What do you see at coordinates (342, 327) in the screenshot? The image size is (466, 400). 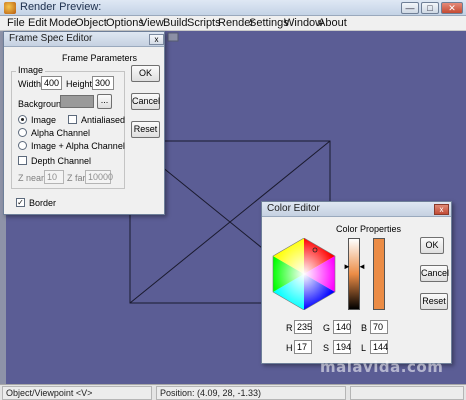 I see `g-field: 140` at bounding box center [342, 327].